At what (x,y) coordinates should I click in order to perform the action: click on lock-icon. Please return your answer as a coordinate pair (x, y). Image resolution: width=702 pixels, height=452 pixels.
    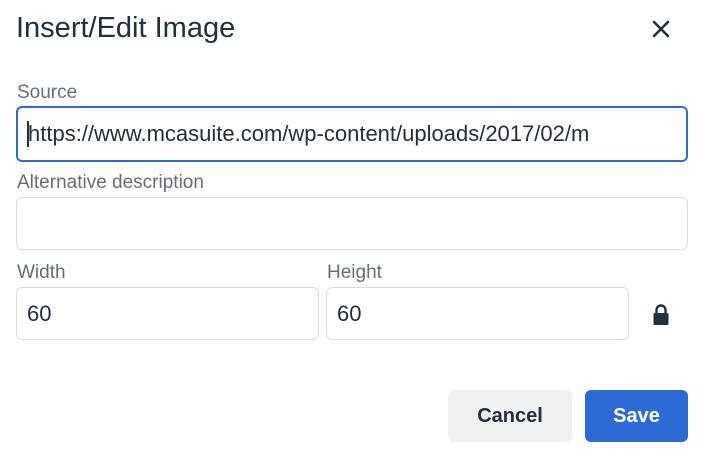
    Looking at the image, I should click on (661, 314).